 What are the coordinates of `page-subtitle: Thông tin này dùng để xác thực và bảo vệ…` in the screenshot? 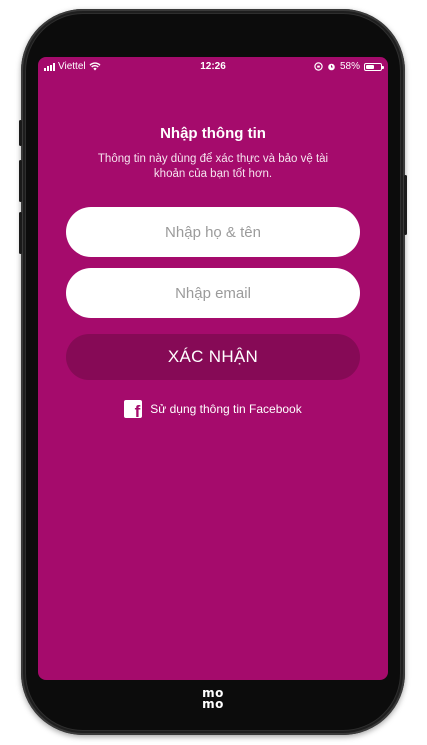 It's located at (213, 166).